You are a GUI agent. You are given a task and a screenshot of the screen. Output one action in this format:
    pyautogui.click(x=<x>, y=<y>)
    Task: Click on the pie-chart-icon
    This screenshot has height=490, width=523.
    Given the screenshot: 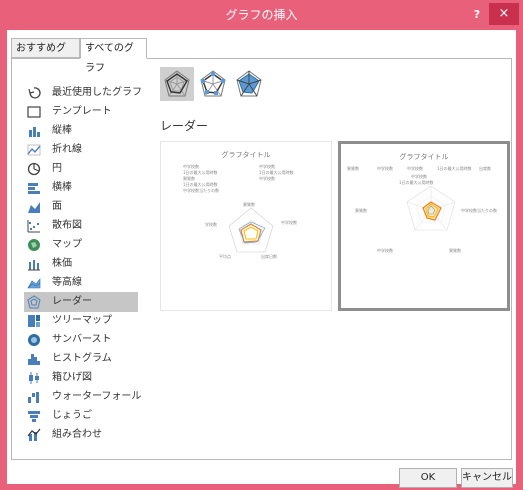 What is the action you would take?
    pyautogui.click(x=34, y=169)
    